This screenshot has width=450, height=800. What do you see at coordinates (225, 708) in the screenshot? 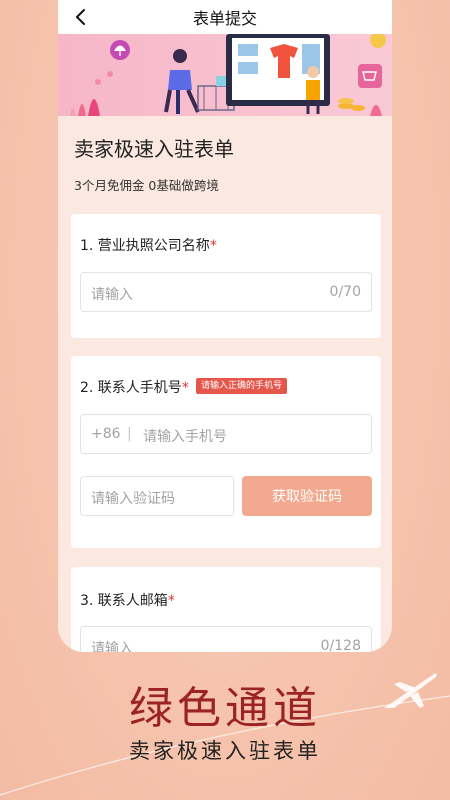
I see `promo-slogan: 绿色通道` at bounding box center [225, 708].